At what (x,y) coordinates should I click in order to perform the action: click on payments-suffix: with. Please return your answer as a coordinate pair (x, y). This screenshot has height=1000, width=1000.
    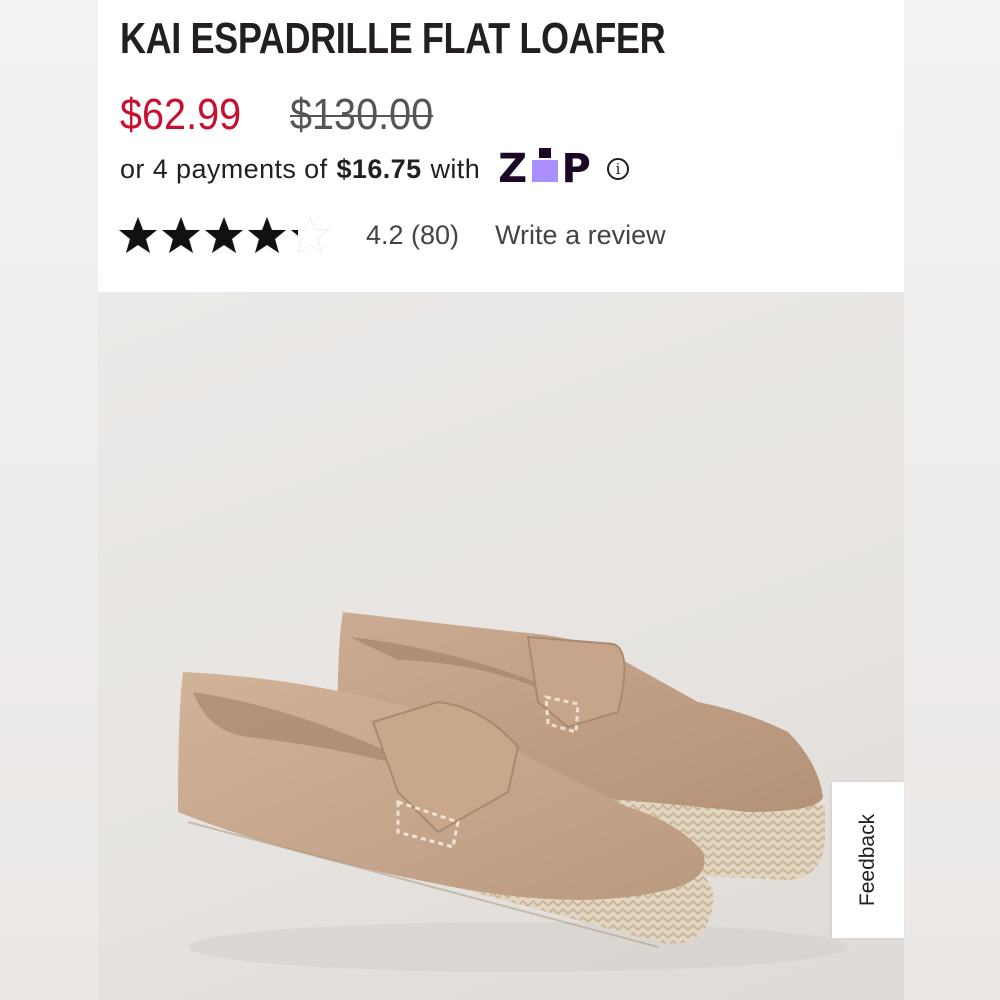
    Looking at the image, I should click on (455, 168).